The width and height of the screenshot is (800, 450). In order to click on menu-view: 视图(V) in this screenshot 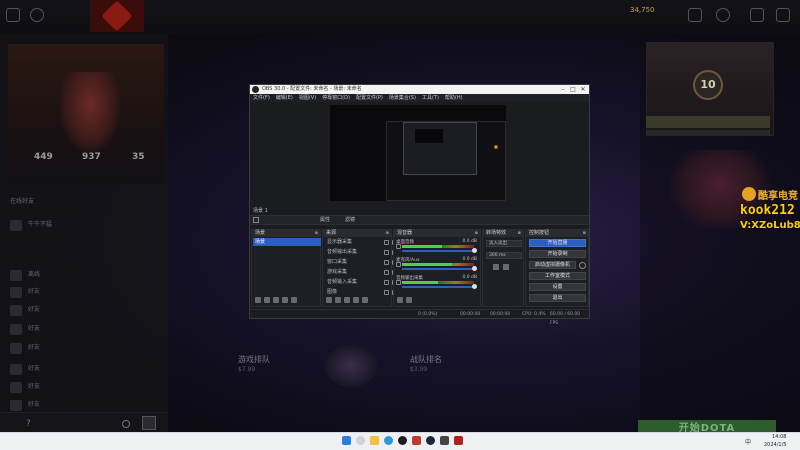, I will do `click(307, 98)`.